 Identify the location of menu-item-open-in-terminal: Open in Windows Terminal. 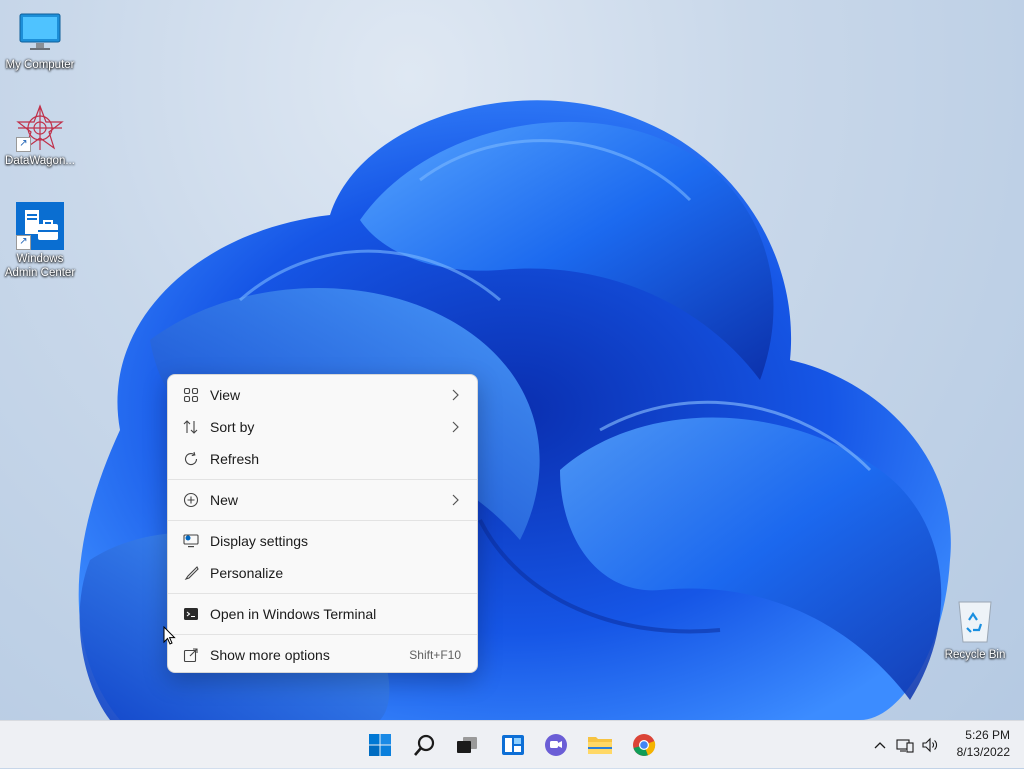
(322, 614).